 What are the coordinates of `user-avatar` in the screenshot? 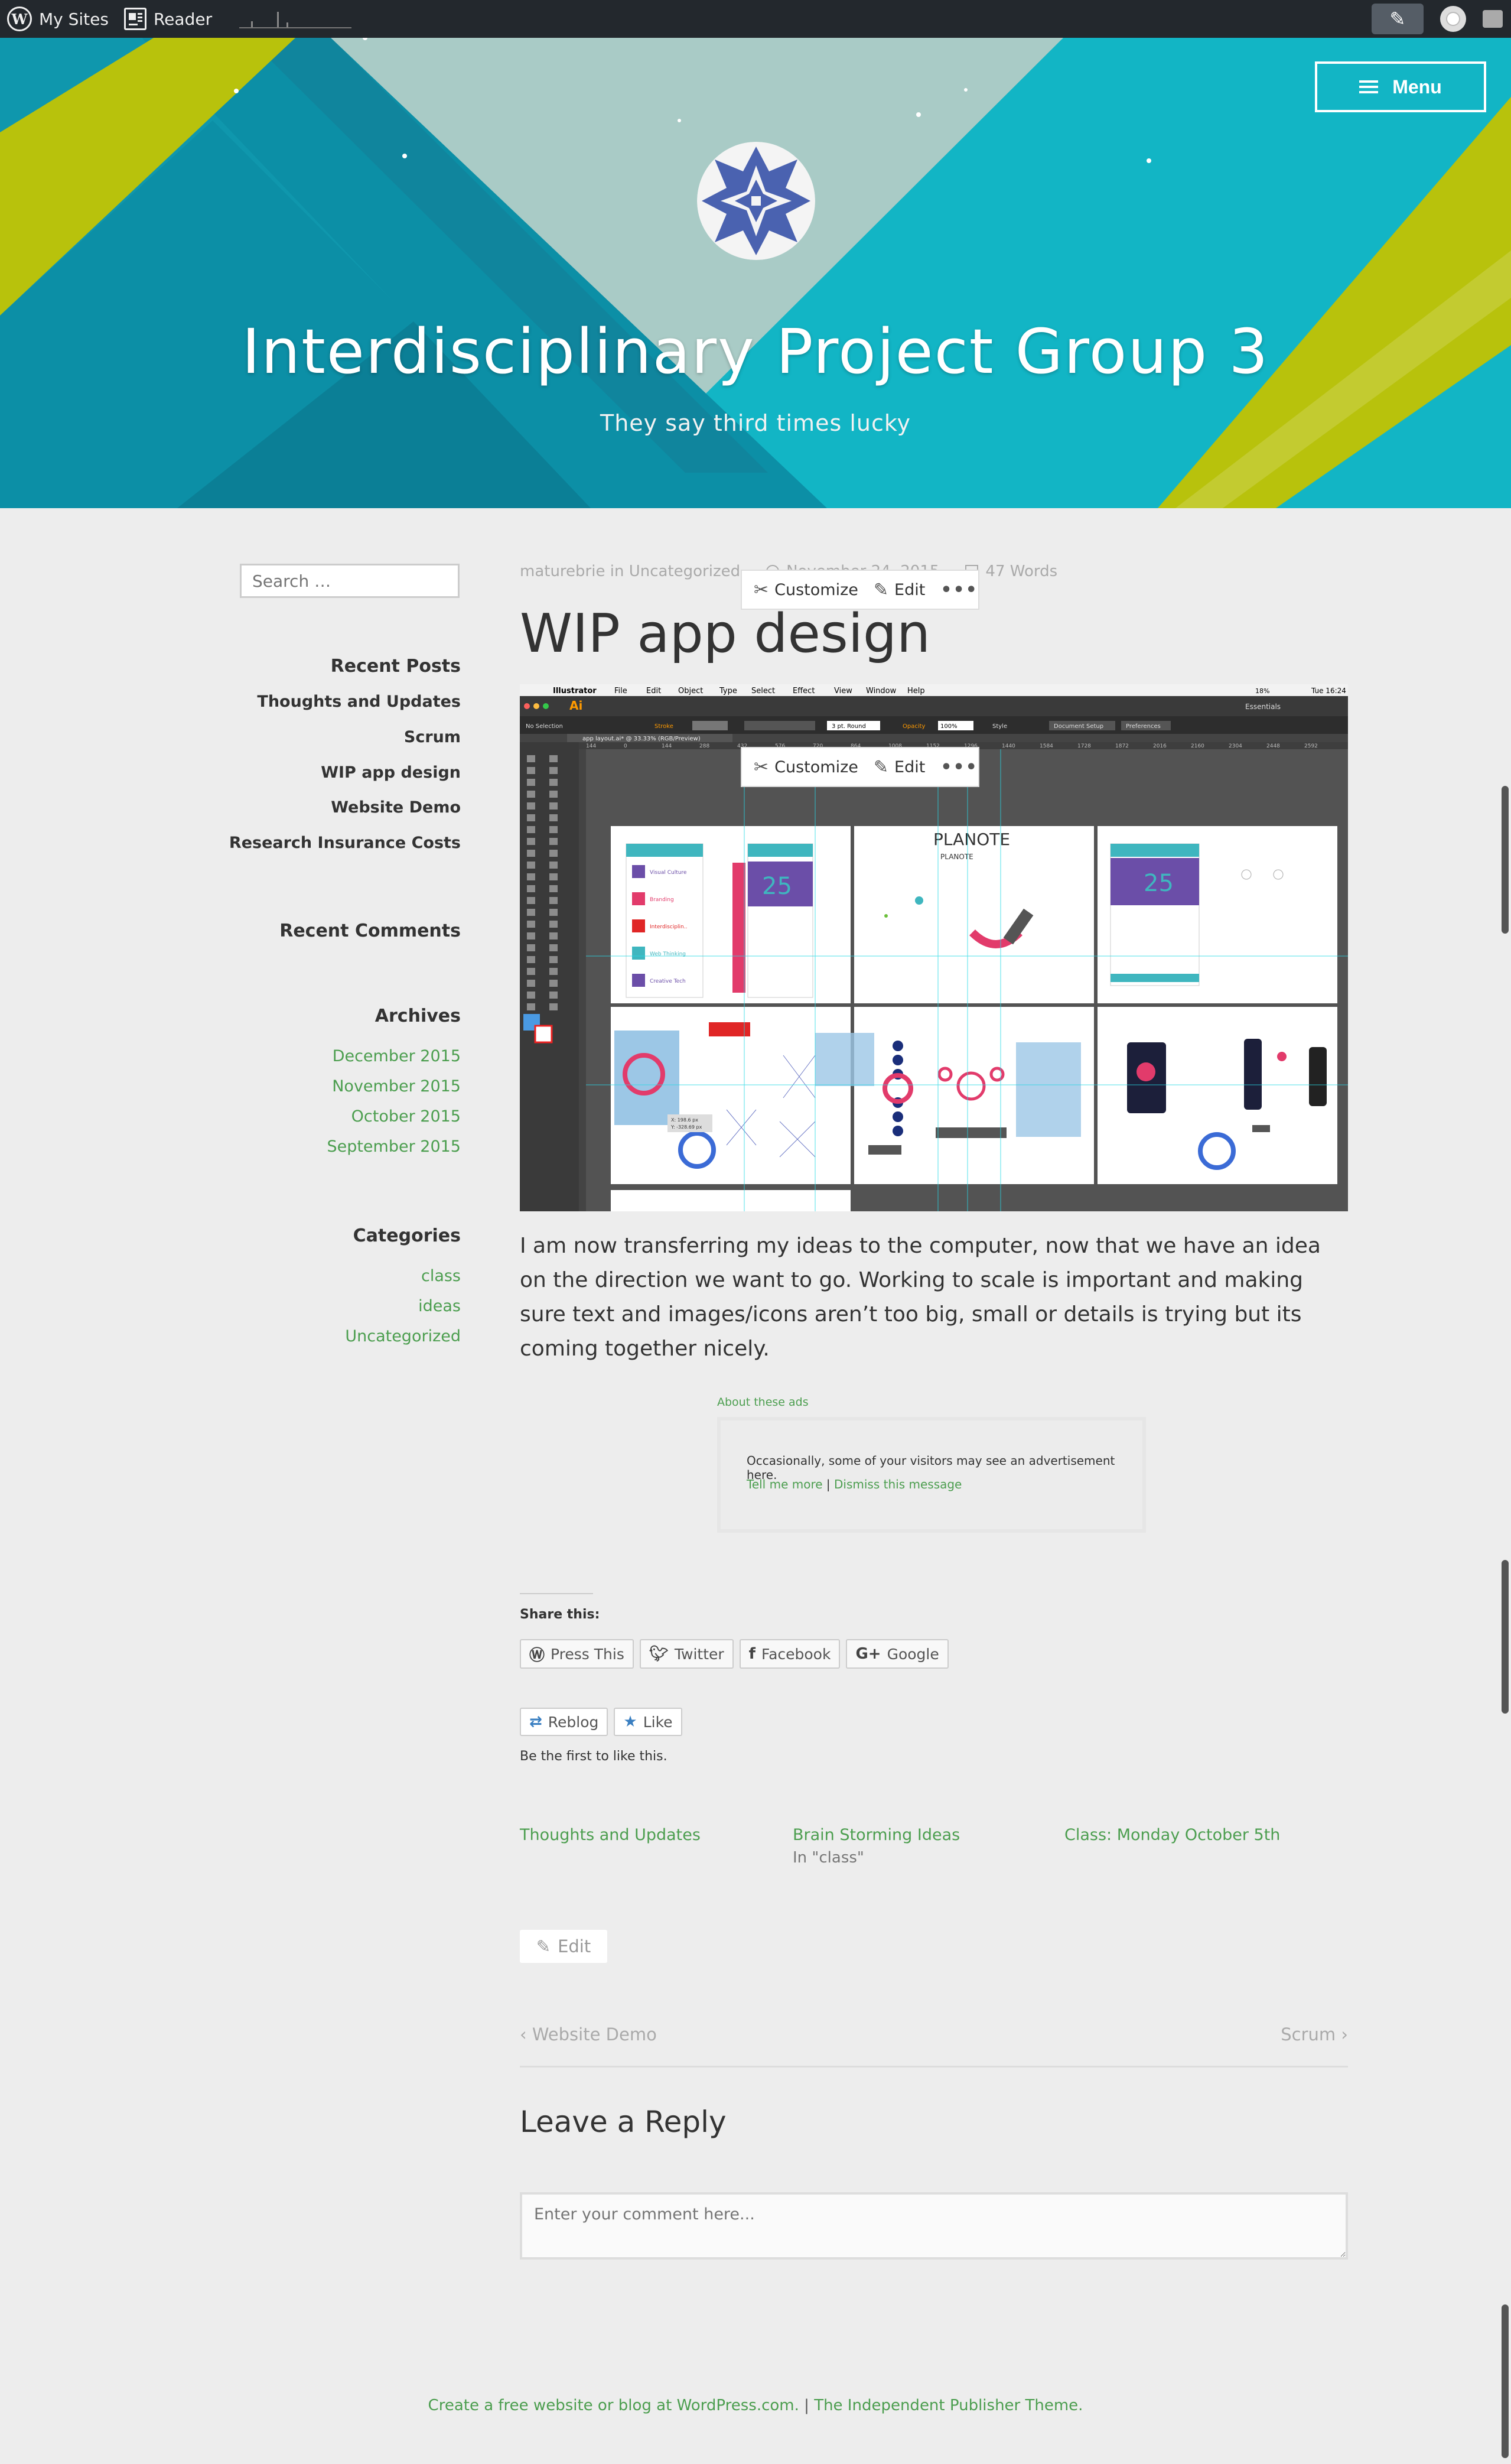 It's located at (1453, 19).